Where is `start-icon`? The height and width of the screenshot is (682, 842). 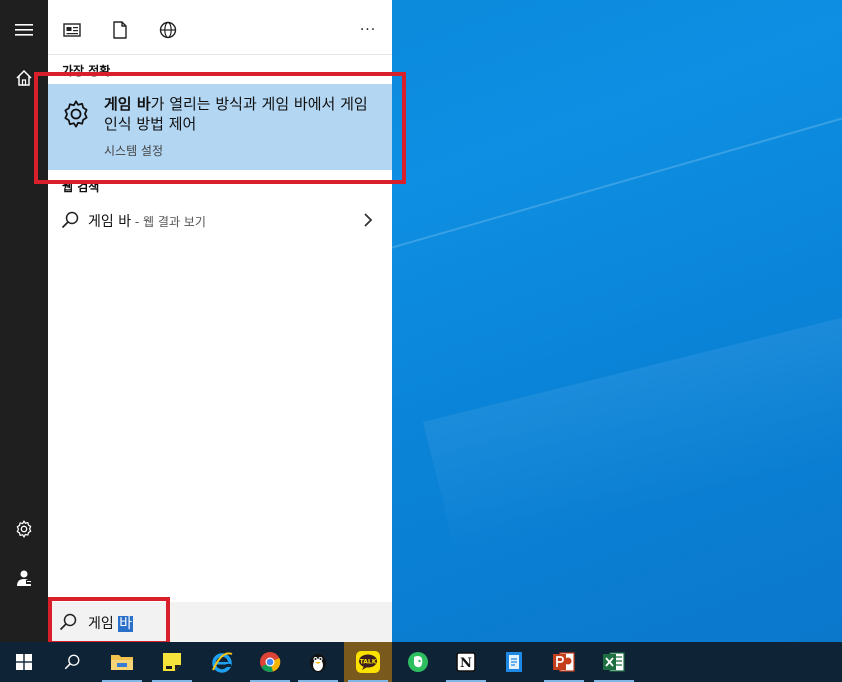
start-icon is located at coordinates (24, 662).